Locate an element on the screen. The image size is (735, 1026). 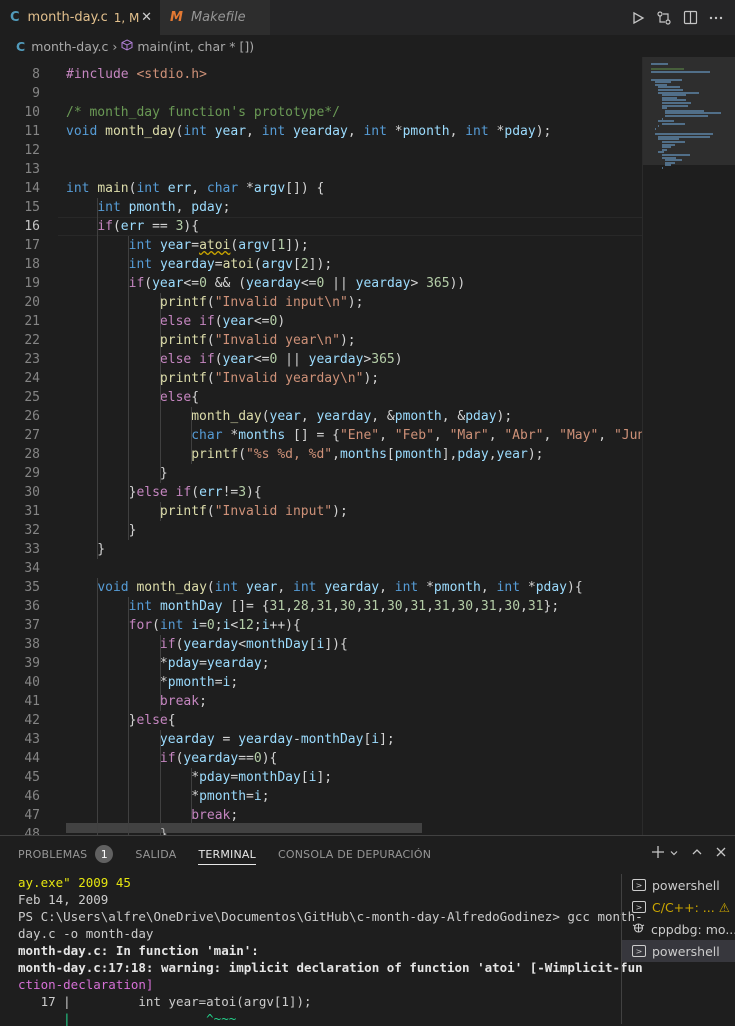
line-number: 35 is located at coordinates (20, 587).